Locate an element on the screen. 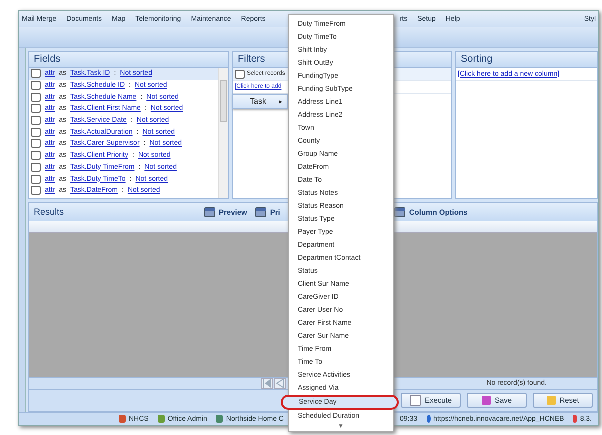 This screenshot has width=602, height=435. preview-icon is located at coordinates (210, 212).